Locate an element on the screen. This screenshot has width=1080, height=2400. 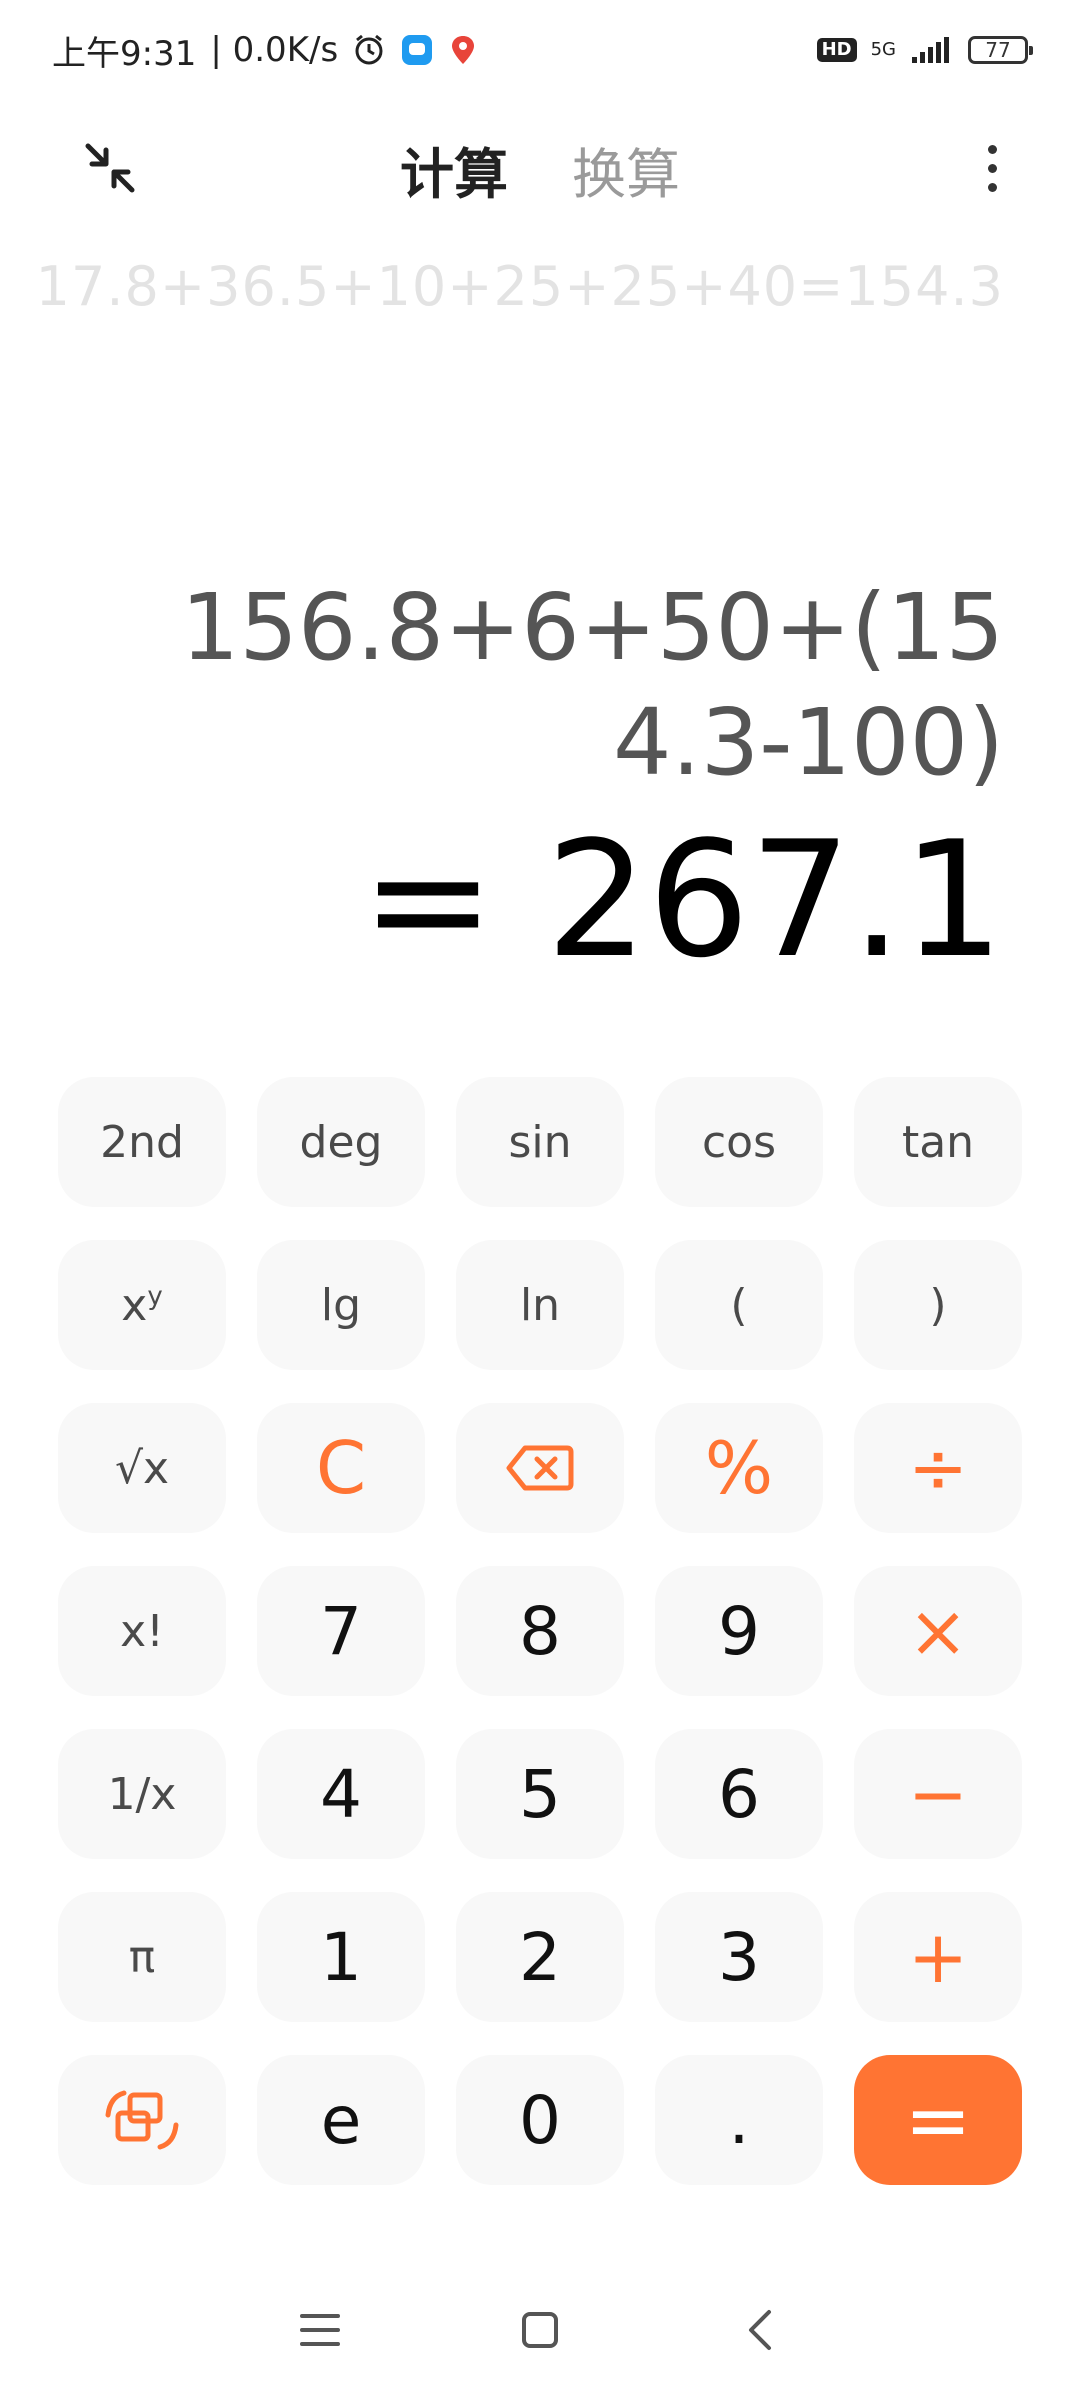
map-app-icon is located at coordinates (463, 50).